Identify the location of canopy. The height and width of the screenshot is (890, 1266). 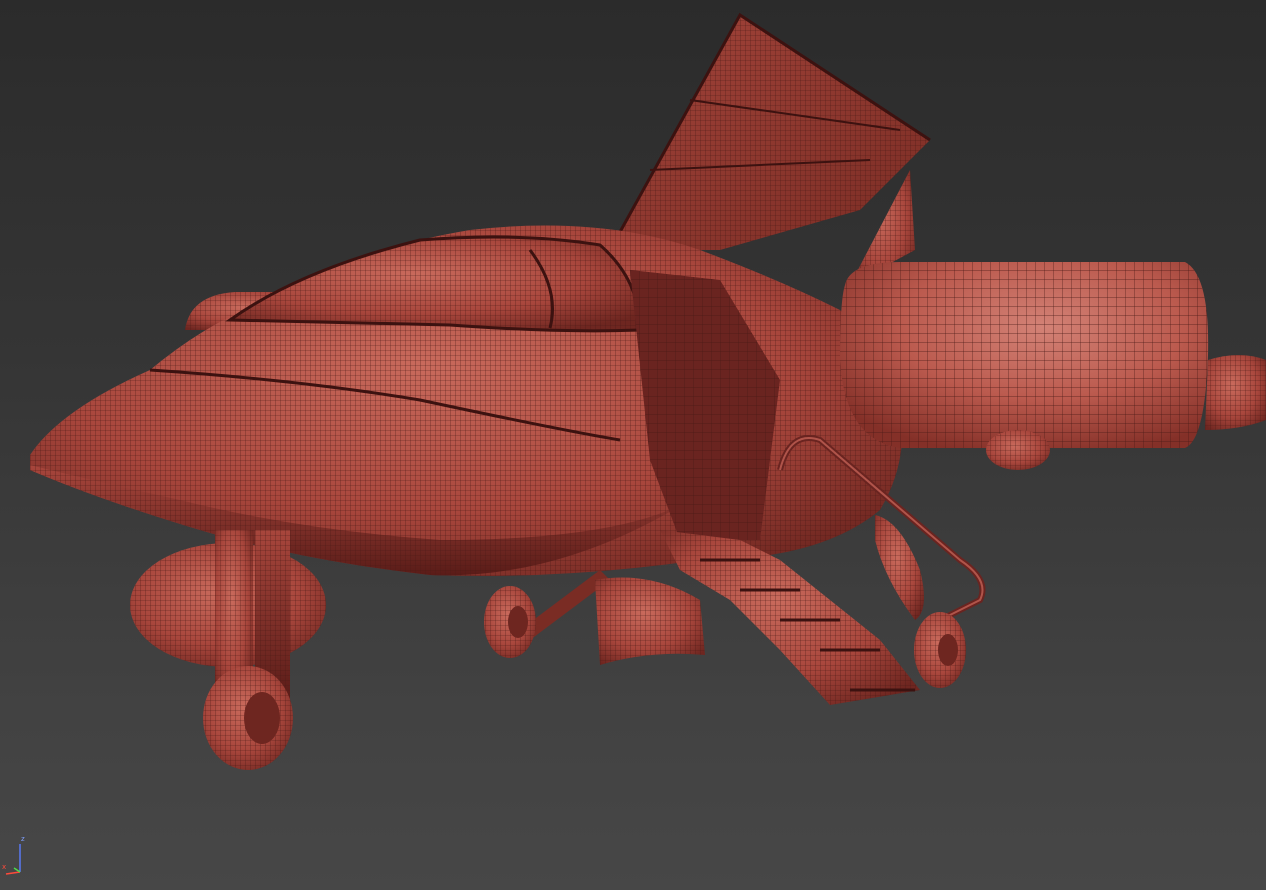
(433, 284).